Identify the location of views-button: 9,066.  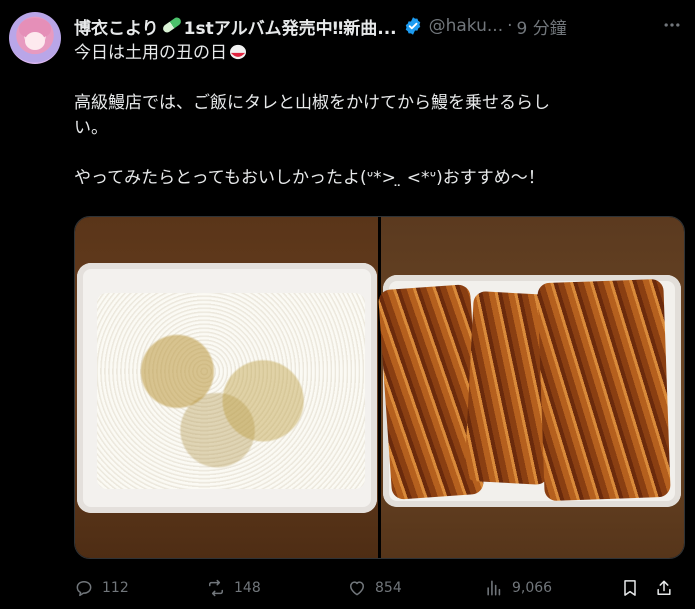
(518, 588).